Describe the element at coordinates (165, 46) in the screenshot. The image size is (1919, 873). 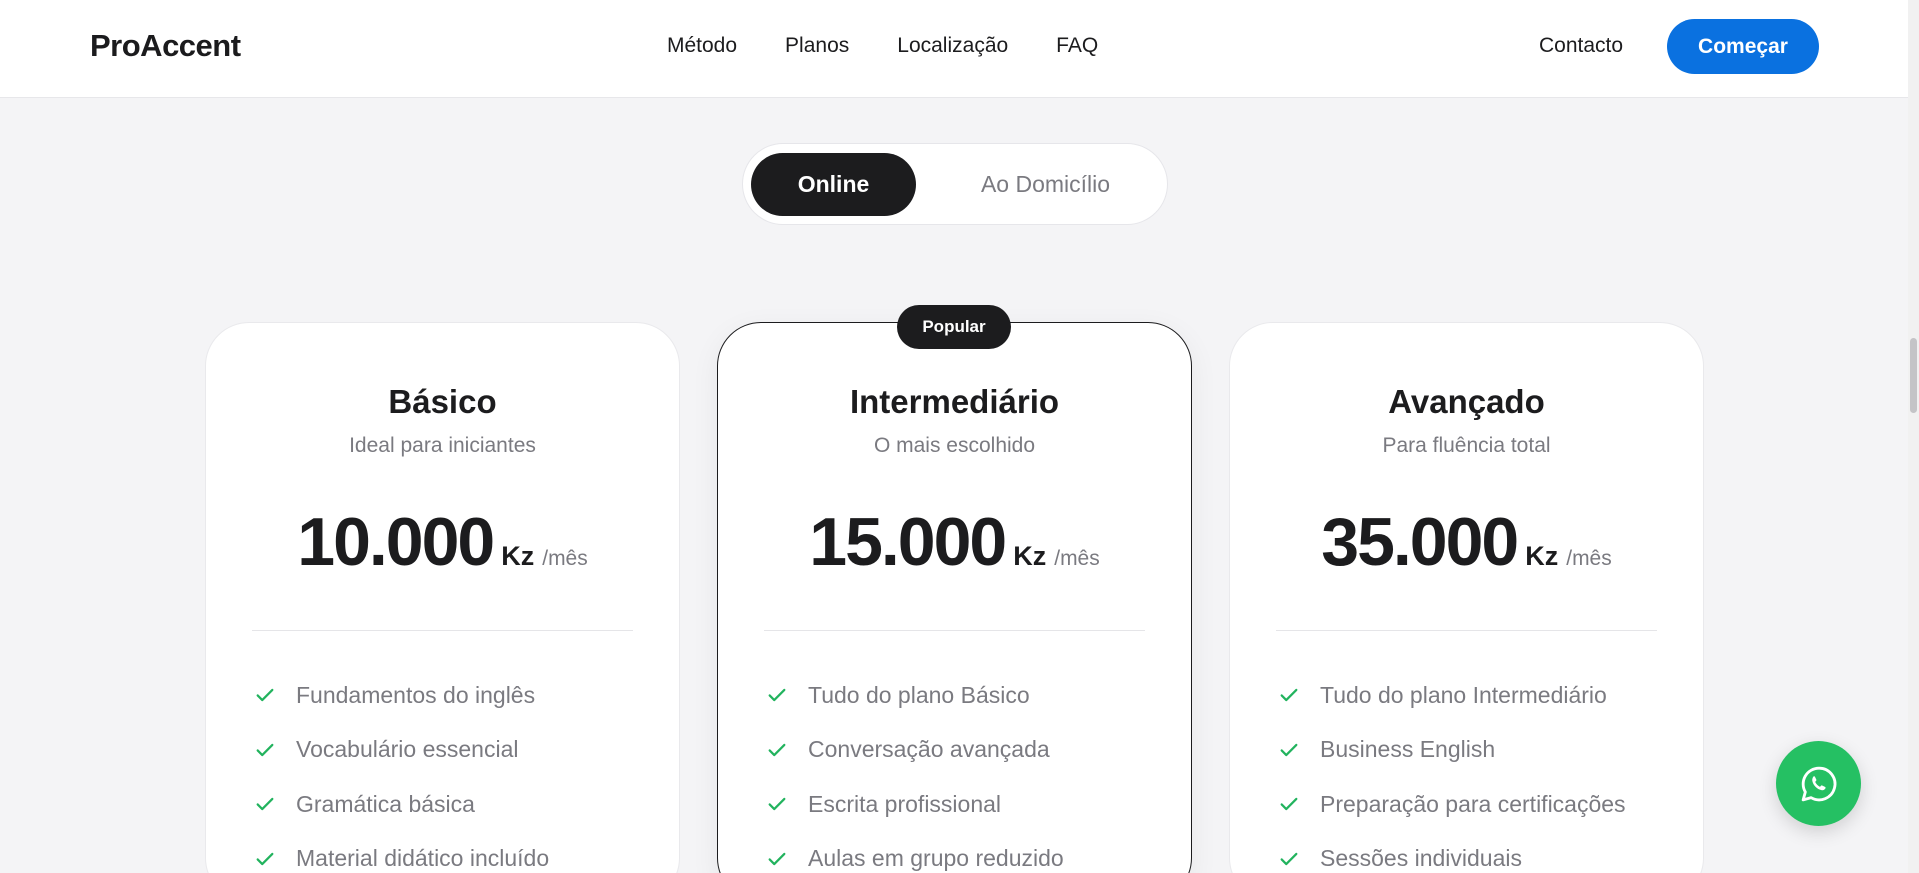
I see `brand-logo: ProAccent` at that location.